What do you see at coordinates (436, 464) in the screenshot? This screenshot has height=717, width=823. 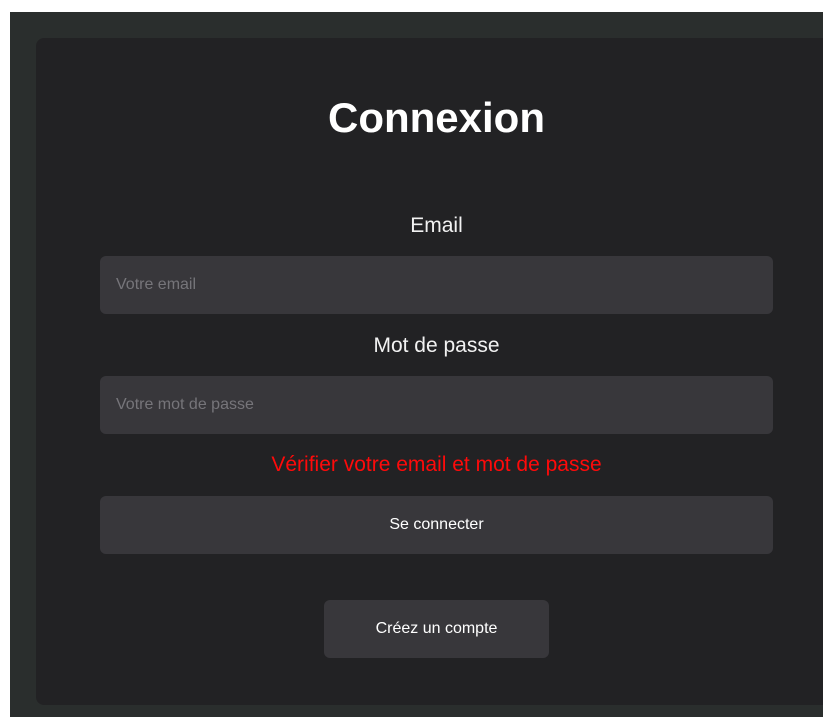 I see `error-message: Vérifier votre email et mot de passe` at bounding box center [436, 464].